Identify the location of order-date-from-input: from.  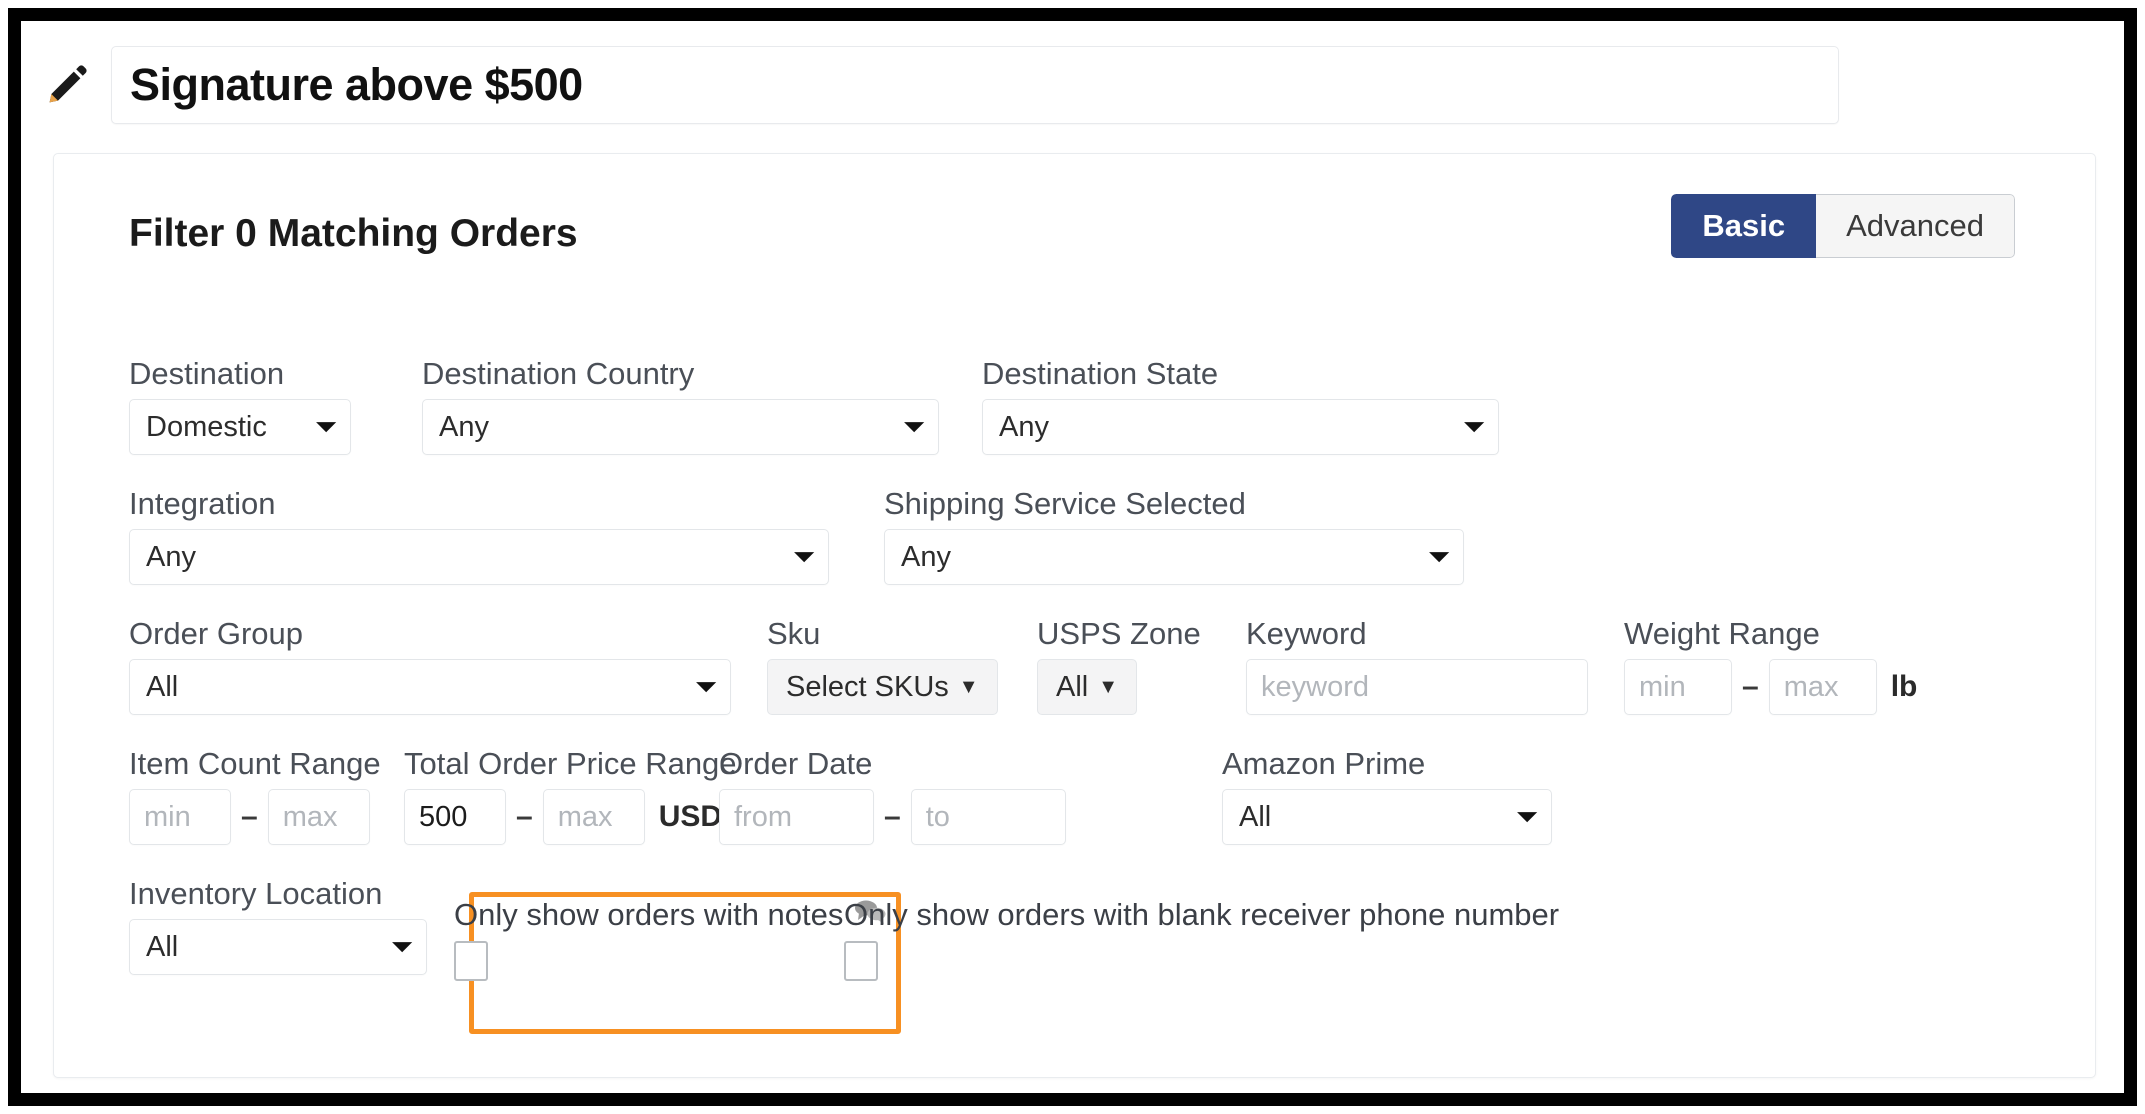
(796, 817).